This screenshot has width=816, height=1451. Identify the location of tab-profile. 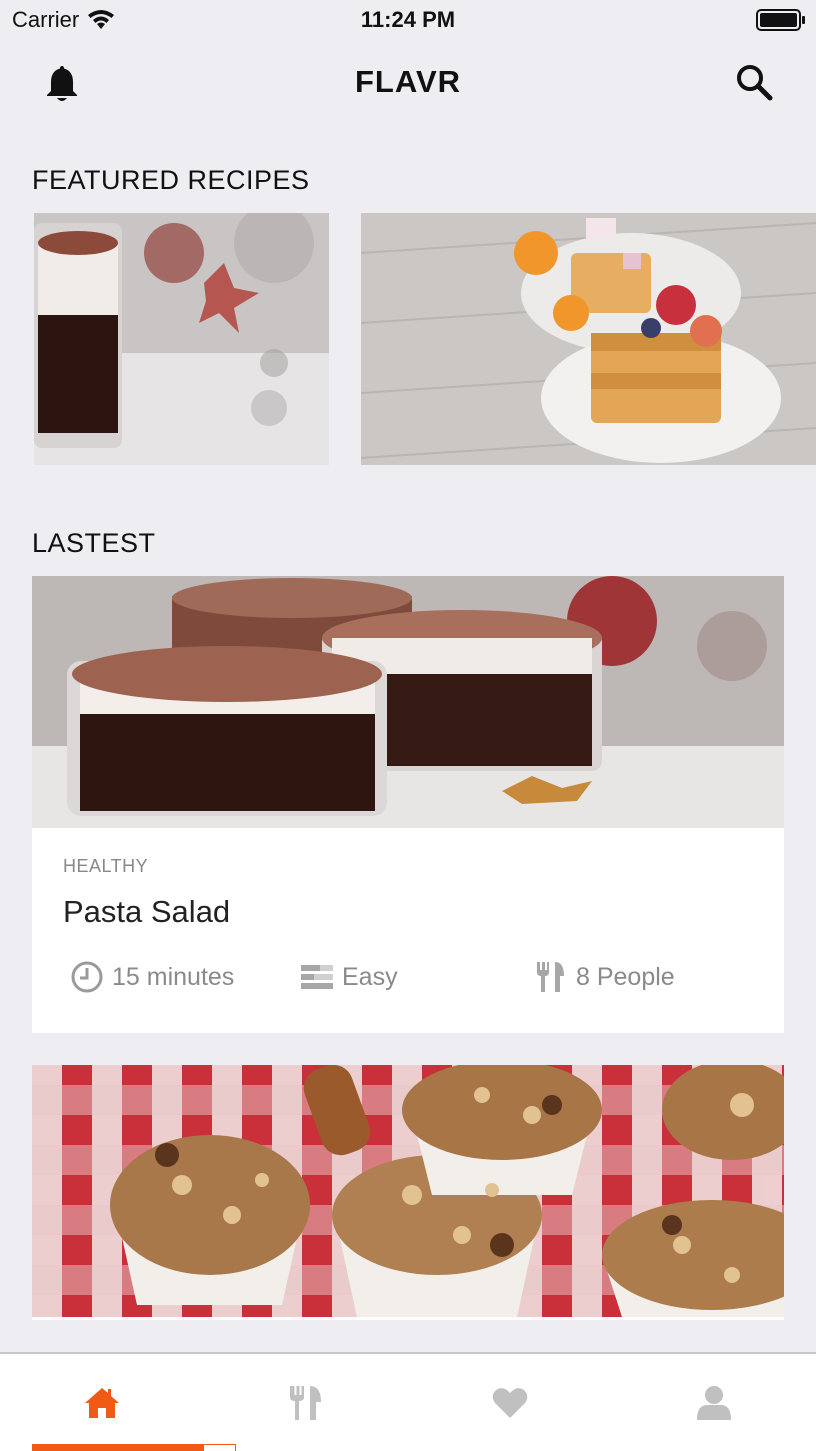
(714, 1402).